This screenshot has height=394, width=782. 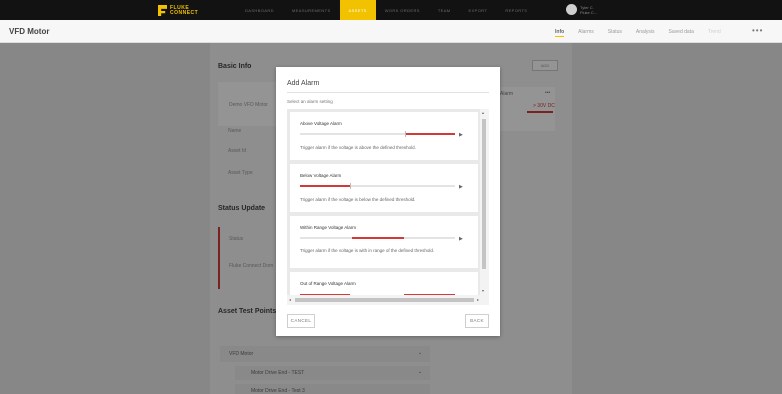 What do you see at coordinates (290, 299) in the screenshot?
I see `scroll-left-icon: ◂` at bounding box center [290, 299].